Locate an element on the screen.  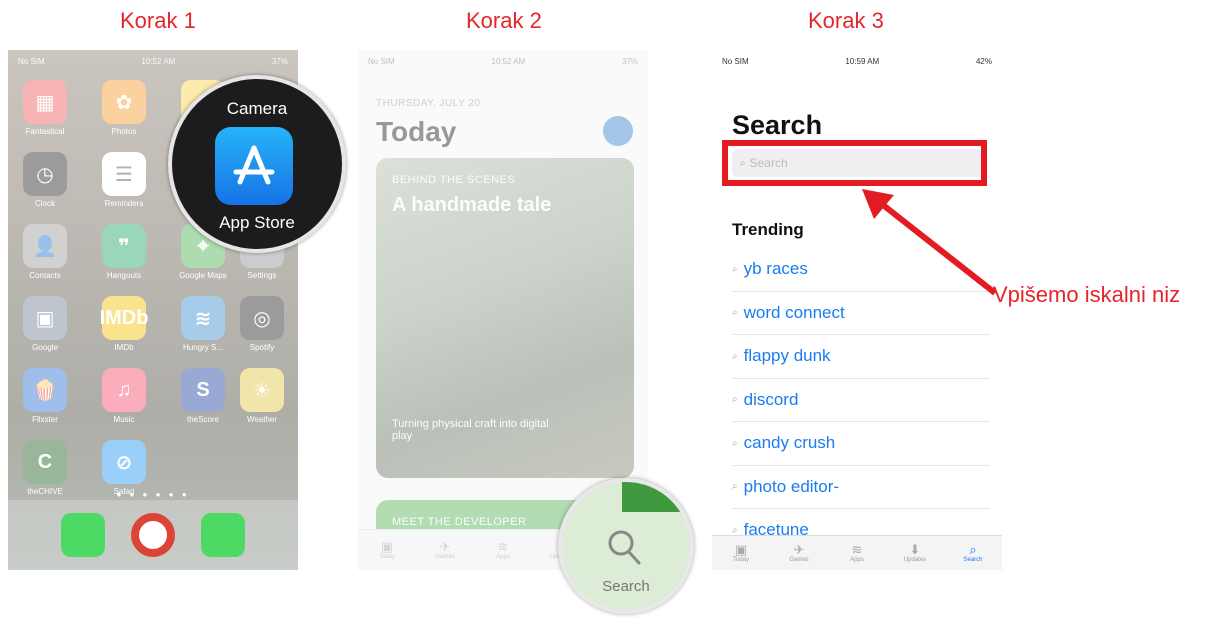
card-eyebrow: BEHIND THE SCENES is located at coordinates (454, 180).